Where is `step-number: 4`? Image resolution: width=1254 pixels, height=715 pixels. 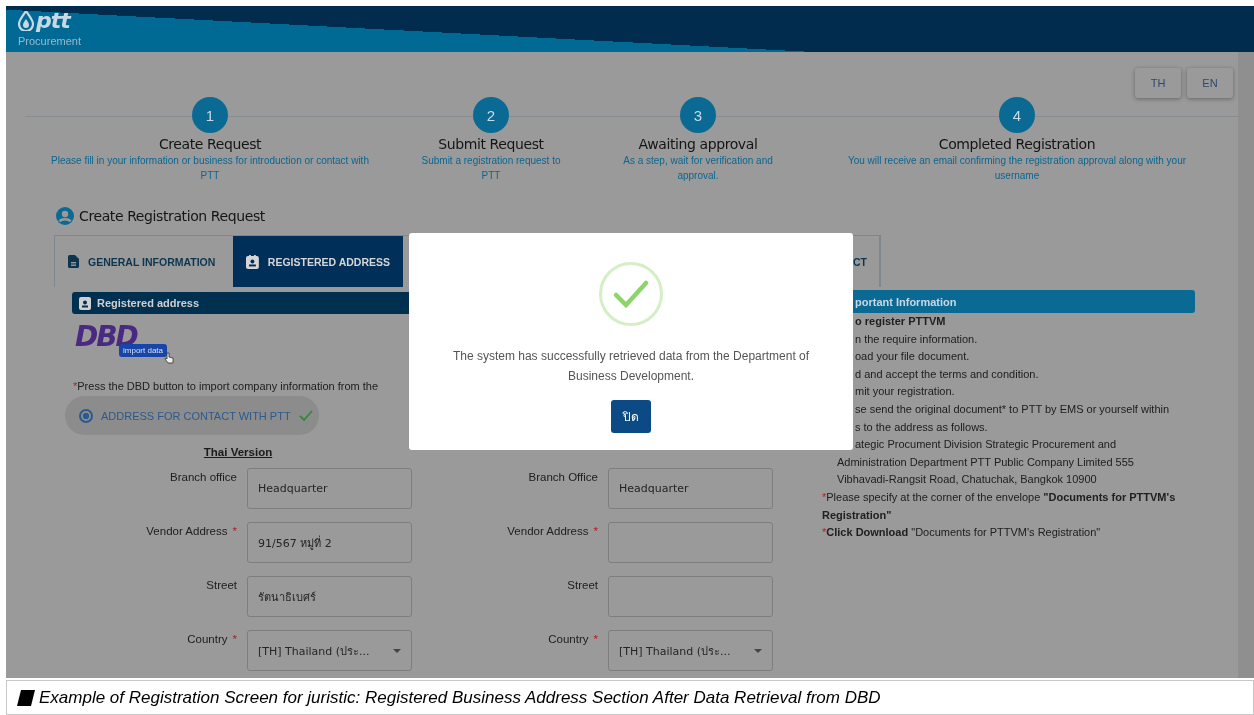
step-number: 4 is located at coordinates (1017, 115).